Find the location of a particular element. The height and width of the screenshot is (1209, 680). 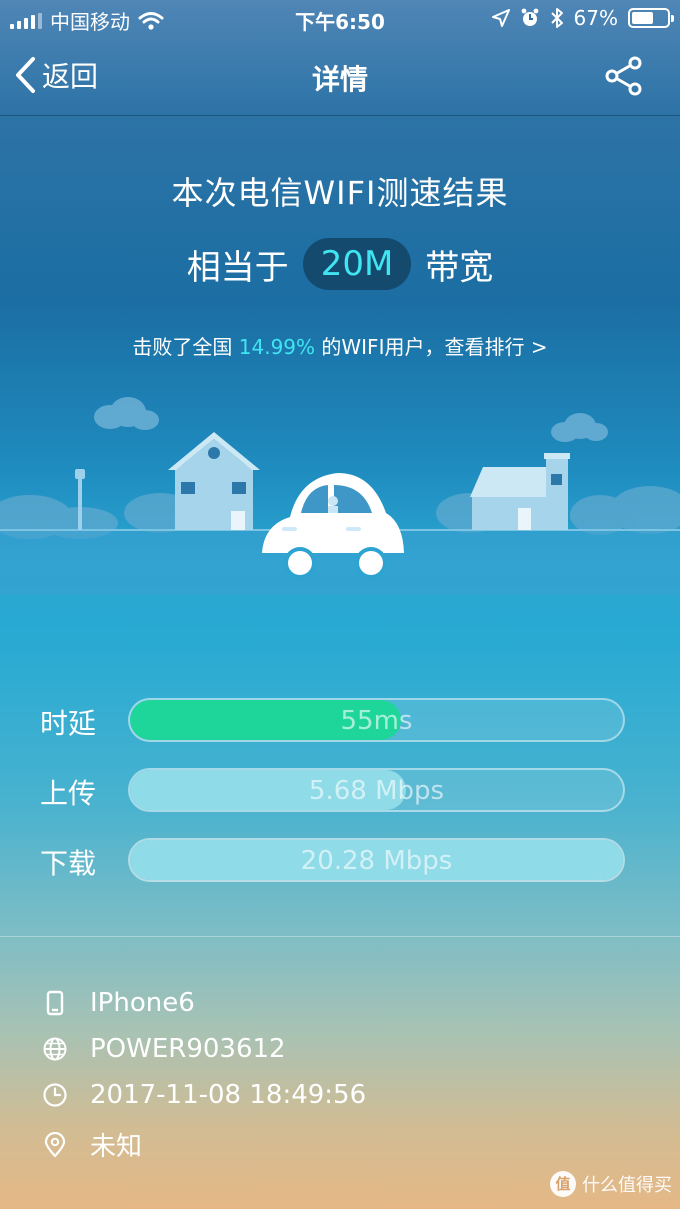

rank-suffix: 的WIFI用户，查看排行 > is located at coordinates (431, 347).